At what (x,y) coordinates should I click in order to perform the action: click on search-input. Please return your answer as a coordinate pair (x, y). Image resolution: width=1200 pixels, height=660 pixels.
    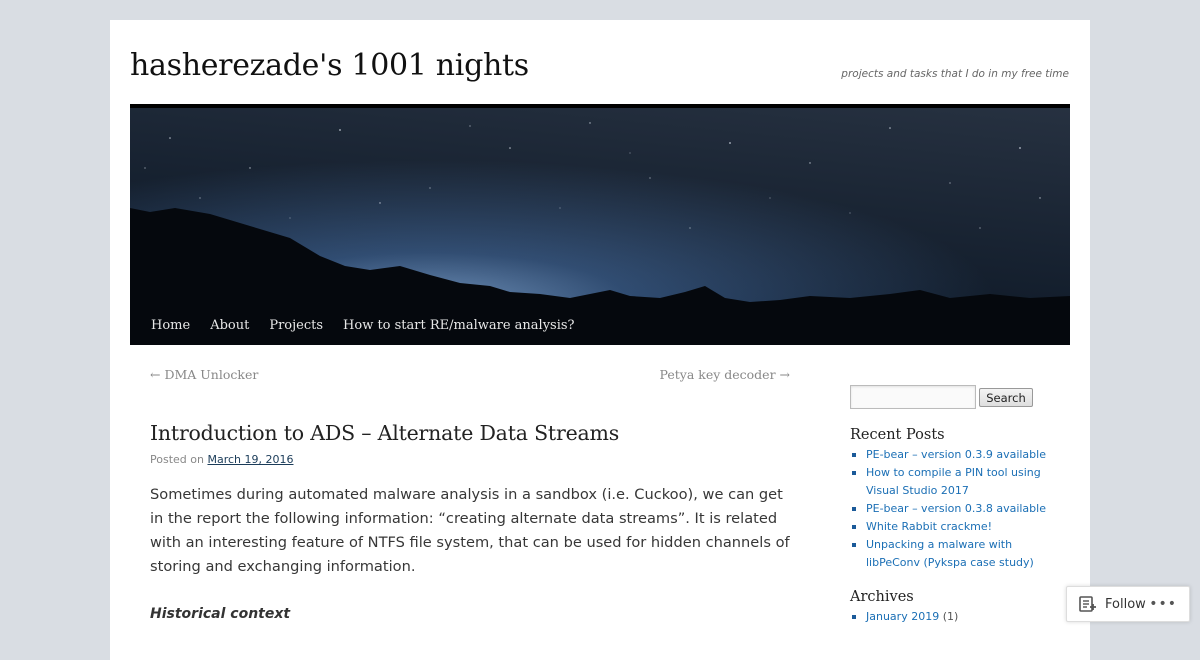
    Looking at the image, I should click on (913, 397).